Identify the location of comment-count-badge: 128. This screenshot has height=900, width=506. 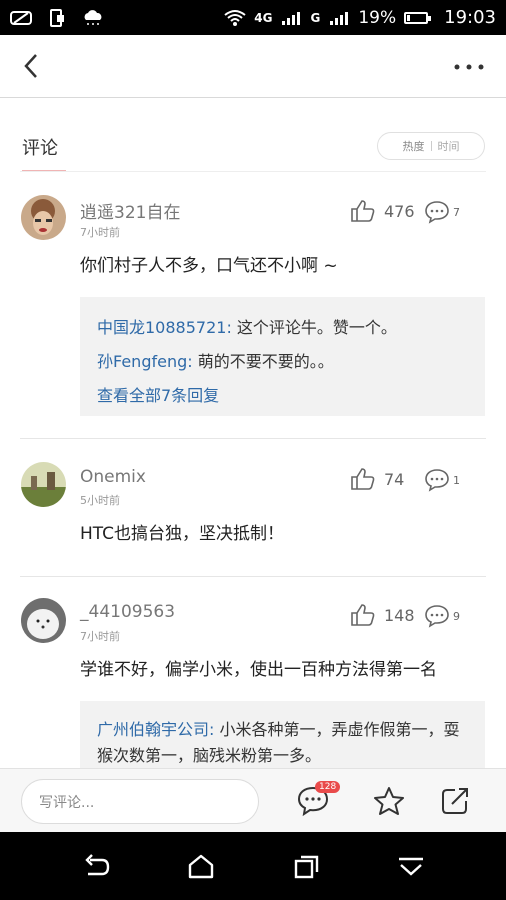
(328, 787).